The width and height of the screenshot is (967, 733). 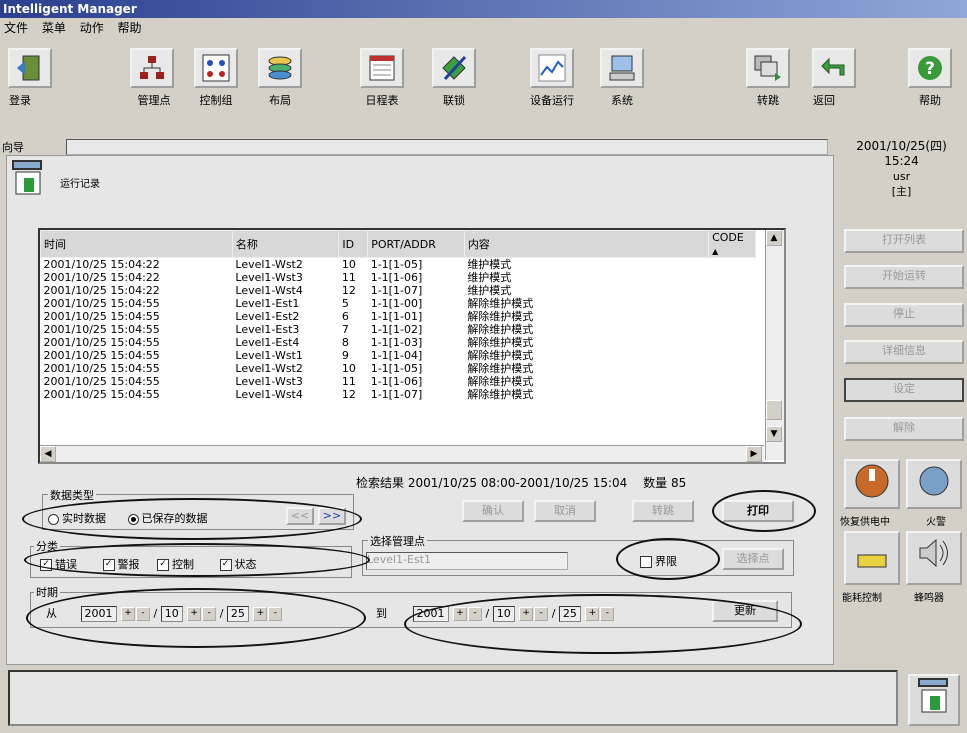 What do you see at coordinates (72, 495) in the screenshot?
I see `data-type-title: 数据类型` at bounding box center [72, 495].